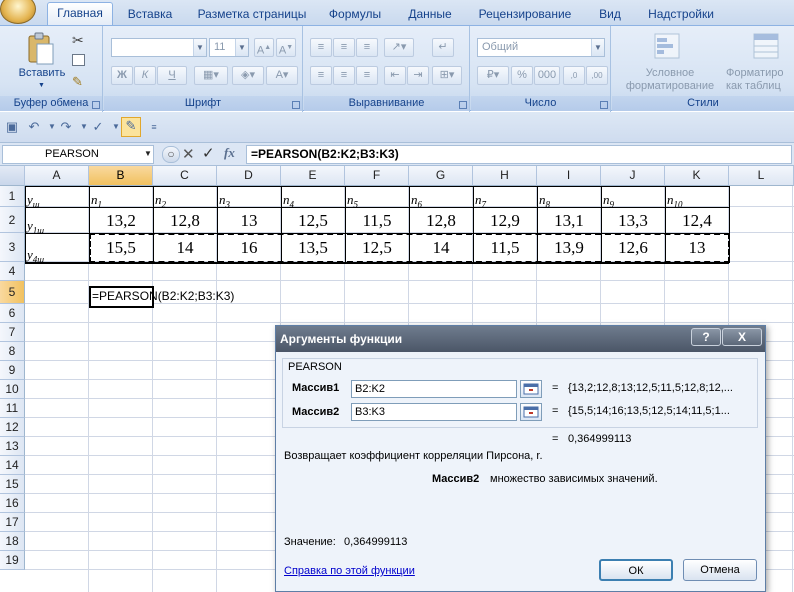  What do you see at coordinates (34, 127) in the screenshot?
I see `undo-icon: ↶` at bounding box center [34, 127].